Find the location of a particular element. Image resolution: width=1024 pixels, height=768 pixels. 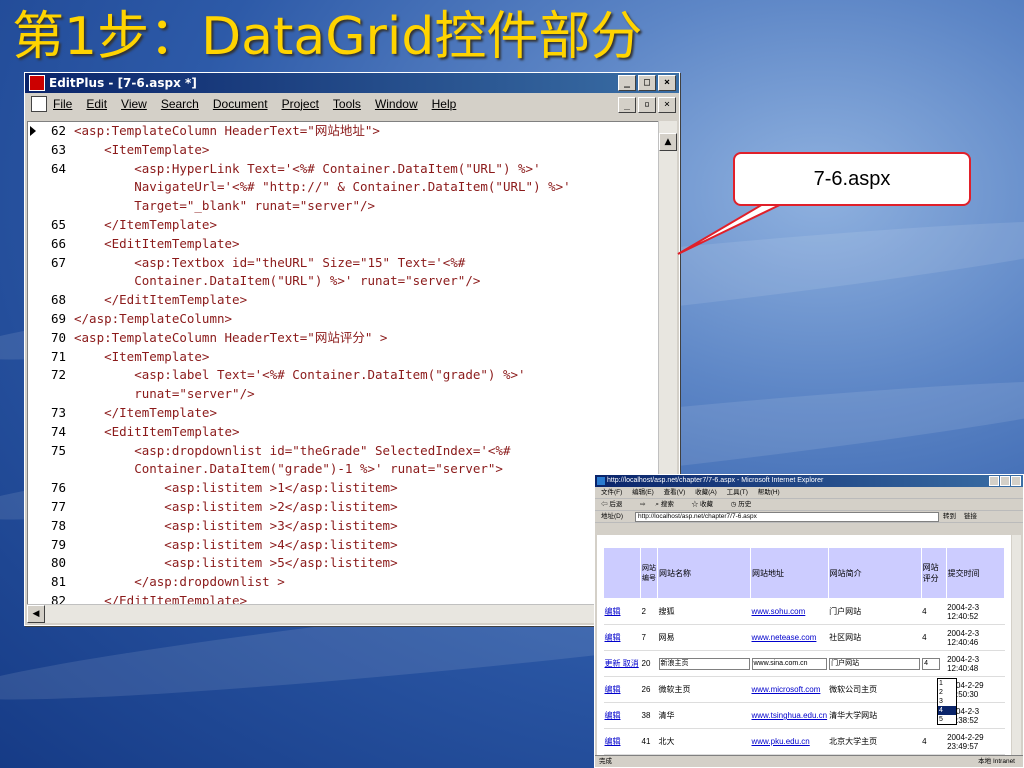

cell-name: 网易 is located at coordinates (704, 637).